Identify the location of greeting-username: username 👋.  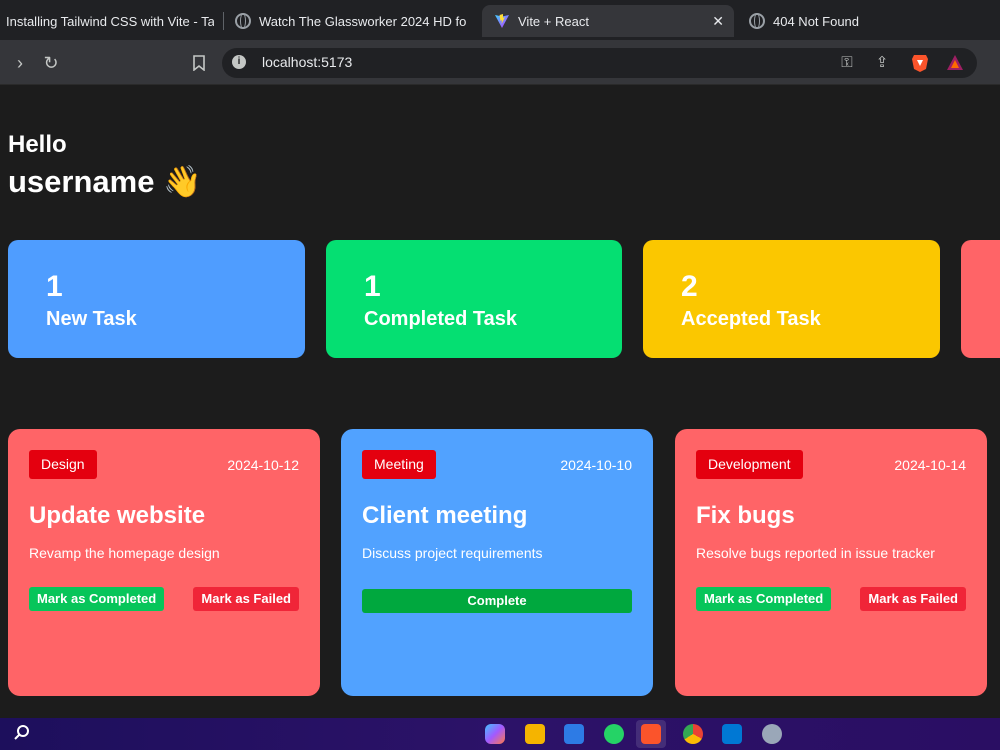
(105, 181).